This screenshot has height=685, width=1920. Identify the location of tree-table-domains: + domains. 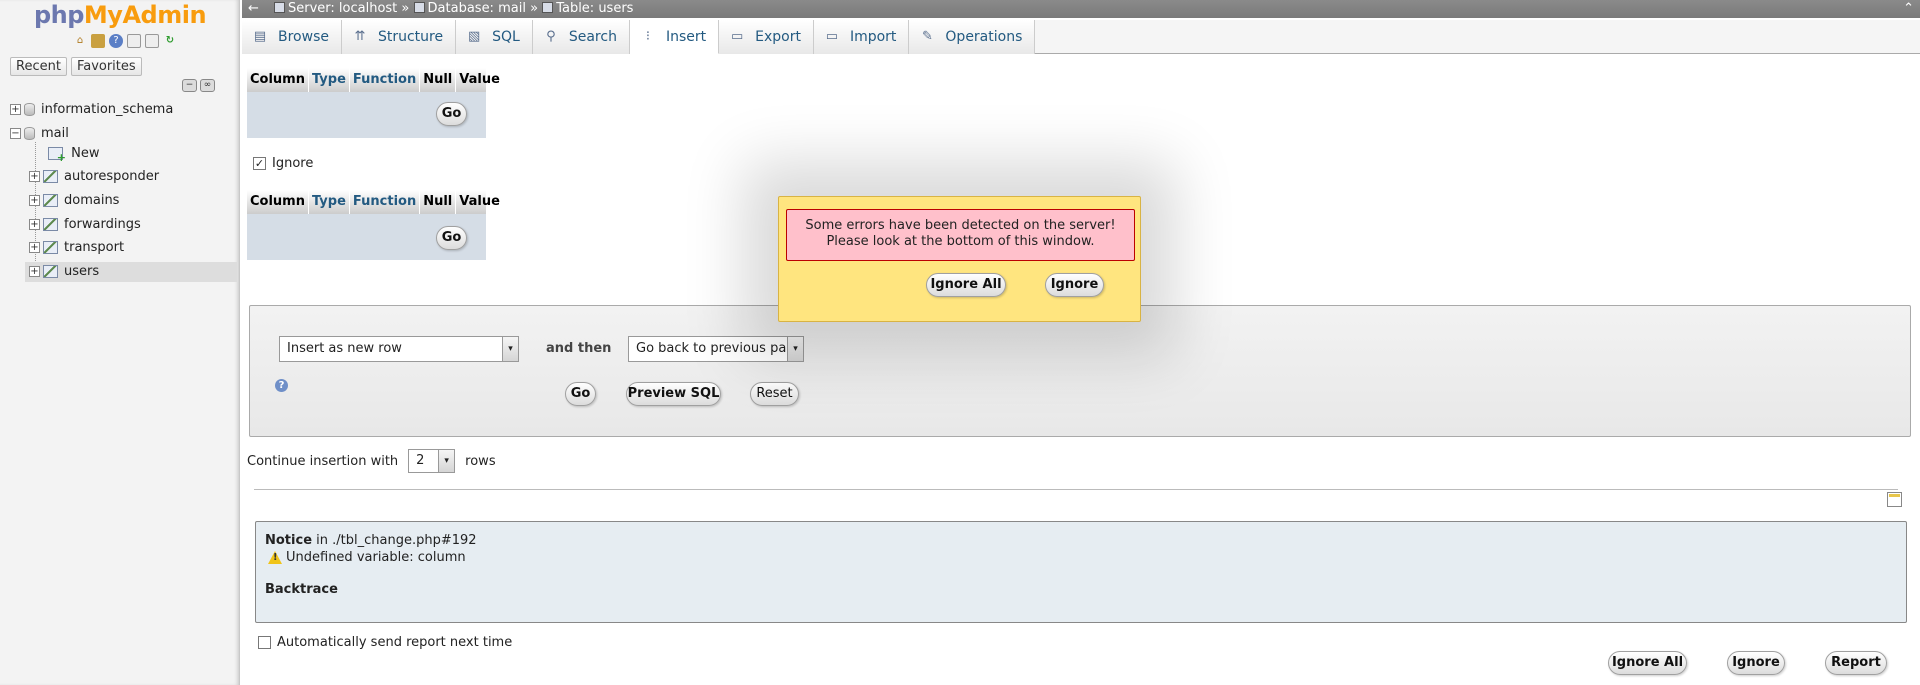
(74, 201).